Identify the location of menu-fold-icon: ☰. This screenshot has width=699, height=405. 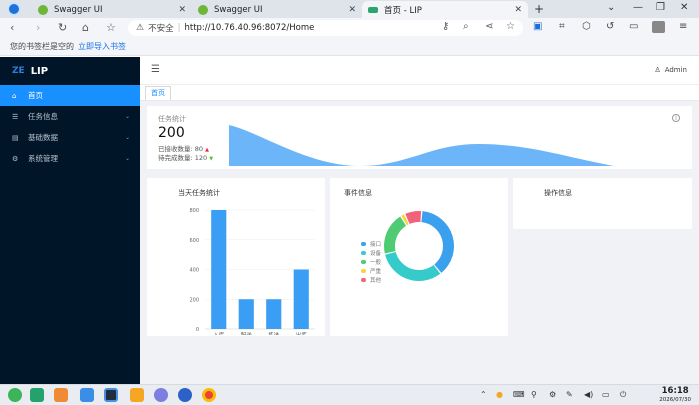
(155, 69).